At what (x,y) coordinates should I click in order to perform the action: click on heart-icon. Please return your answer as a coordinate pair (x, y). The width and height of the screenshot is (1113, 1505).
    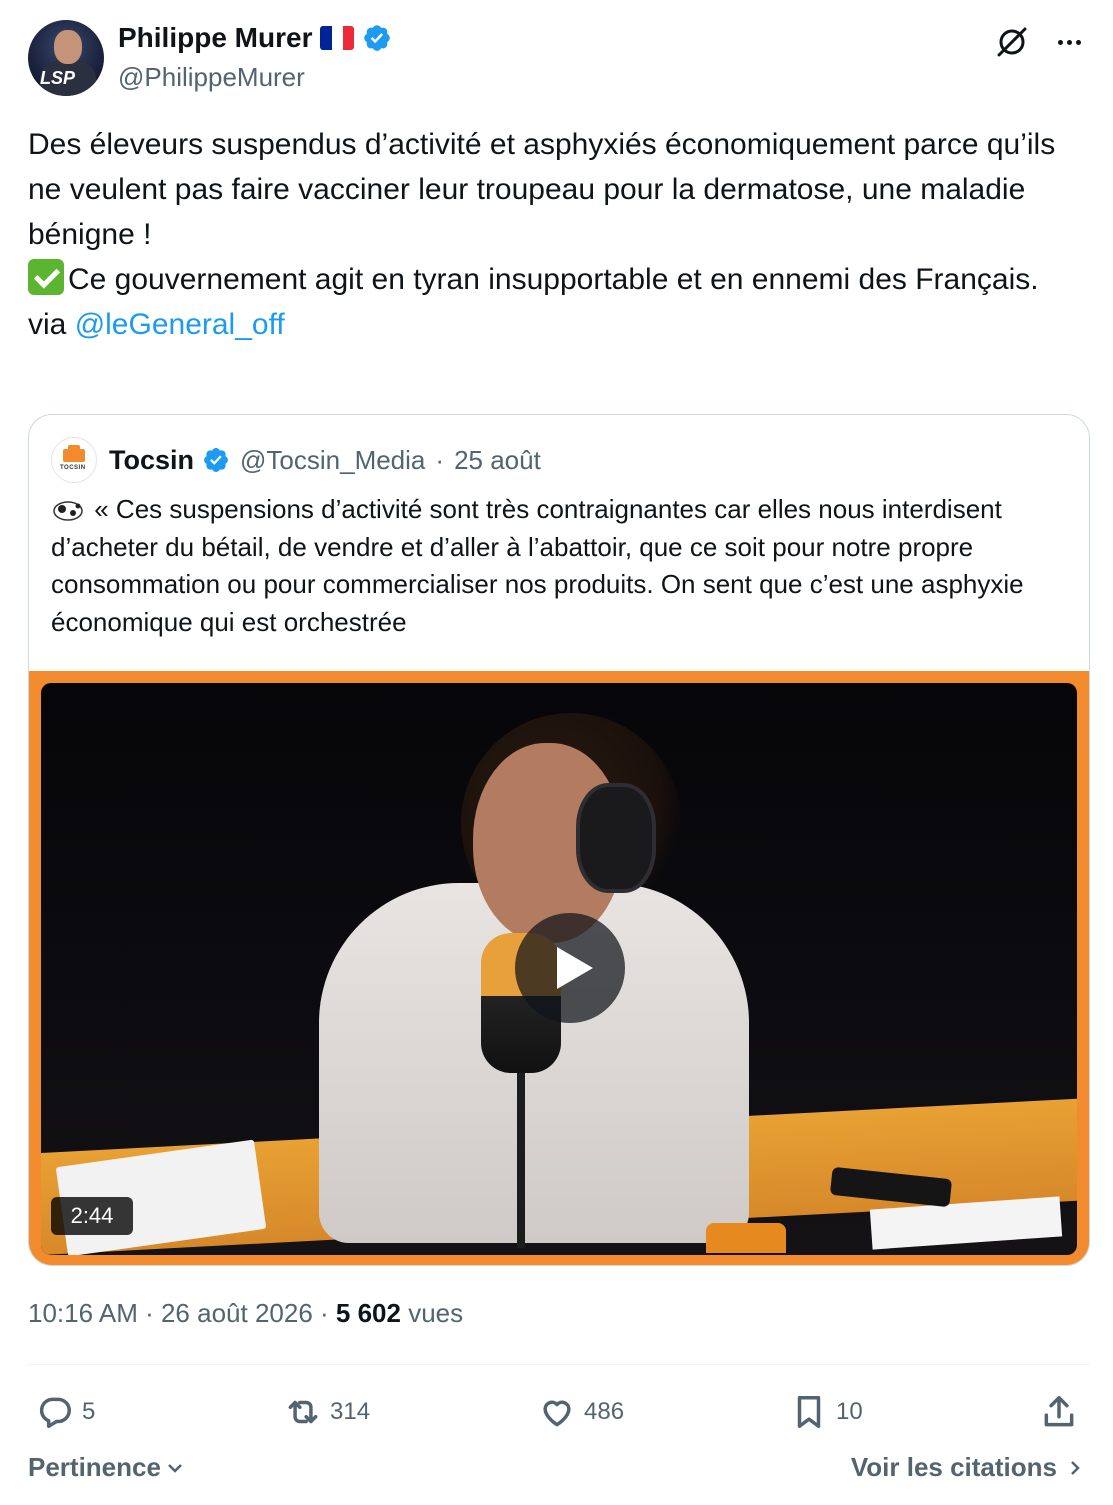
    Looking at the image, I should click on (557, 1413).